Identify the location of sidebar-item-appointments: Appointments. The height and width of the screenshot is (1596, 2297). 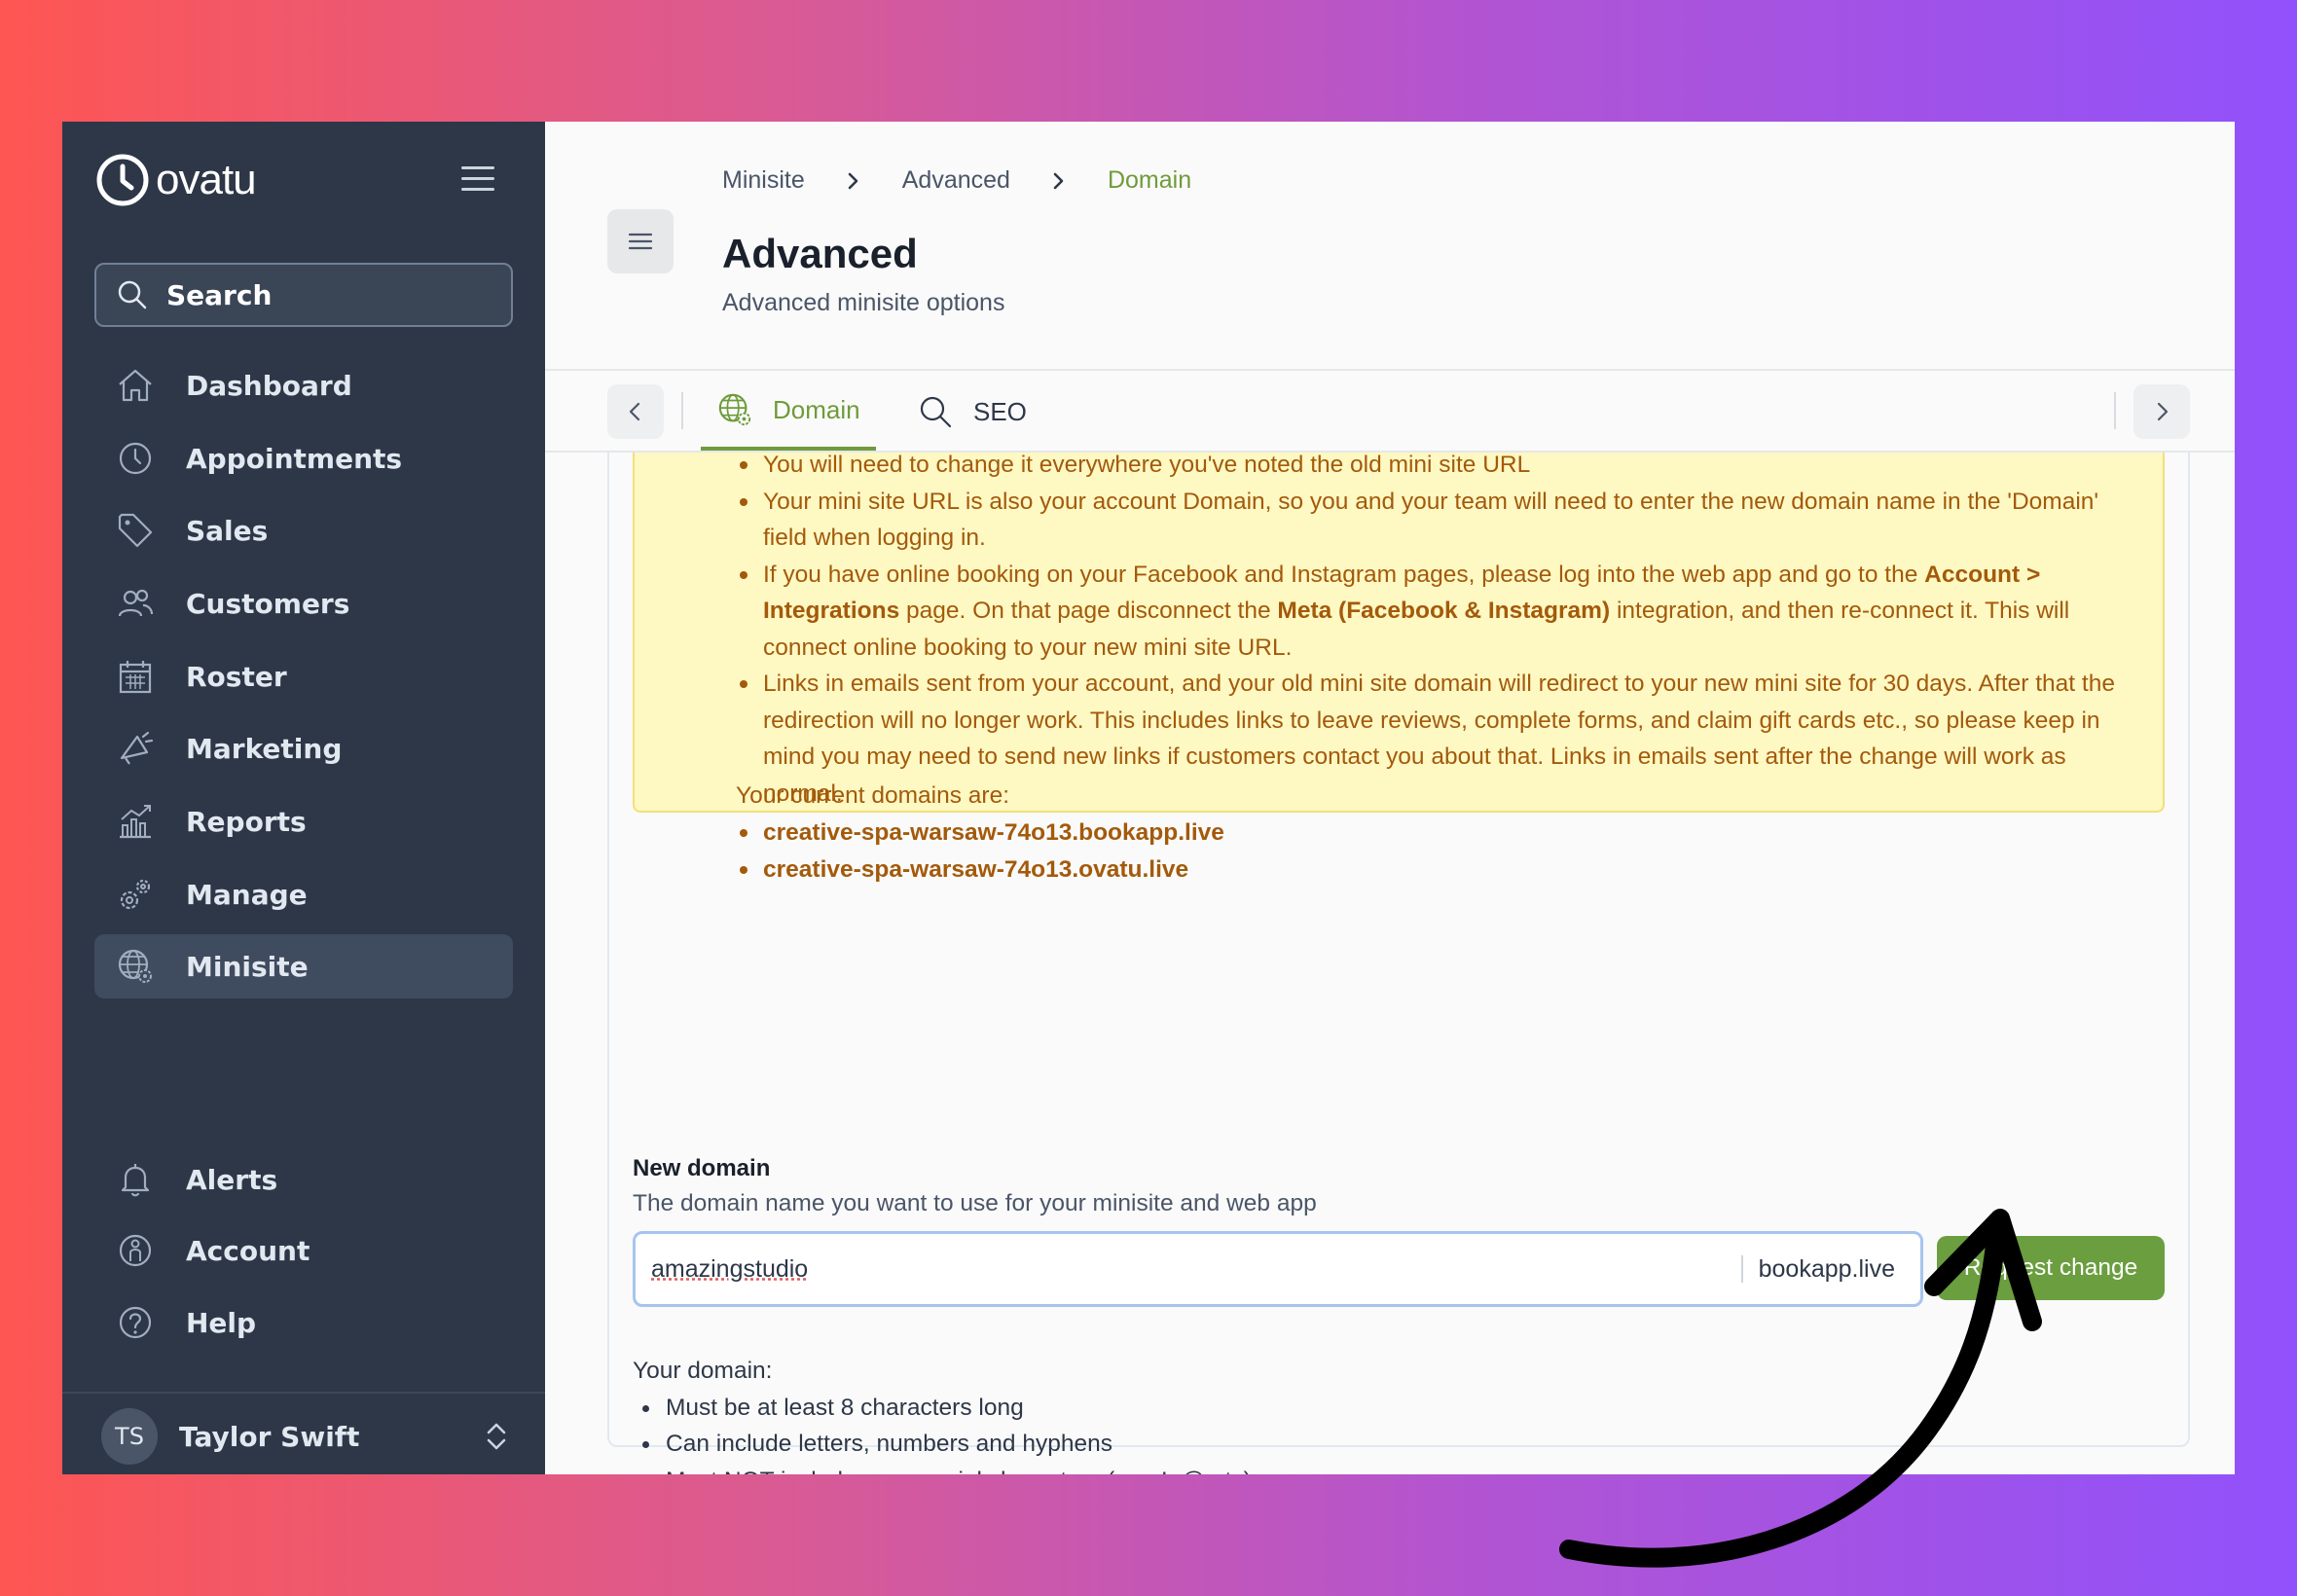
(303, 458).